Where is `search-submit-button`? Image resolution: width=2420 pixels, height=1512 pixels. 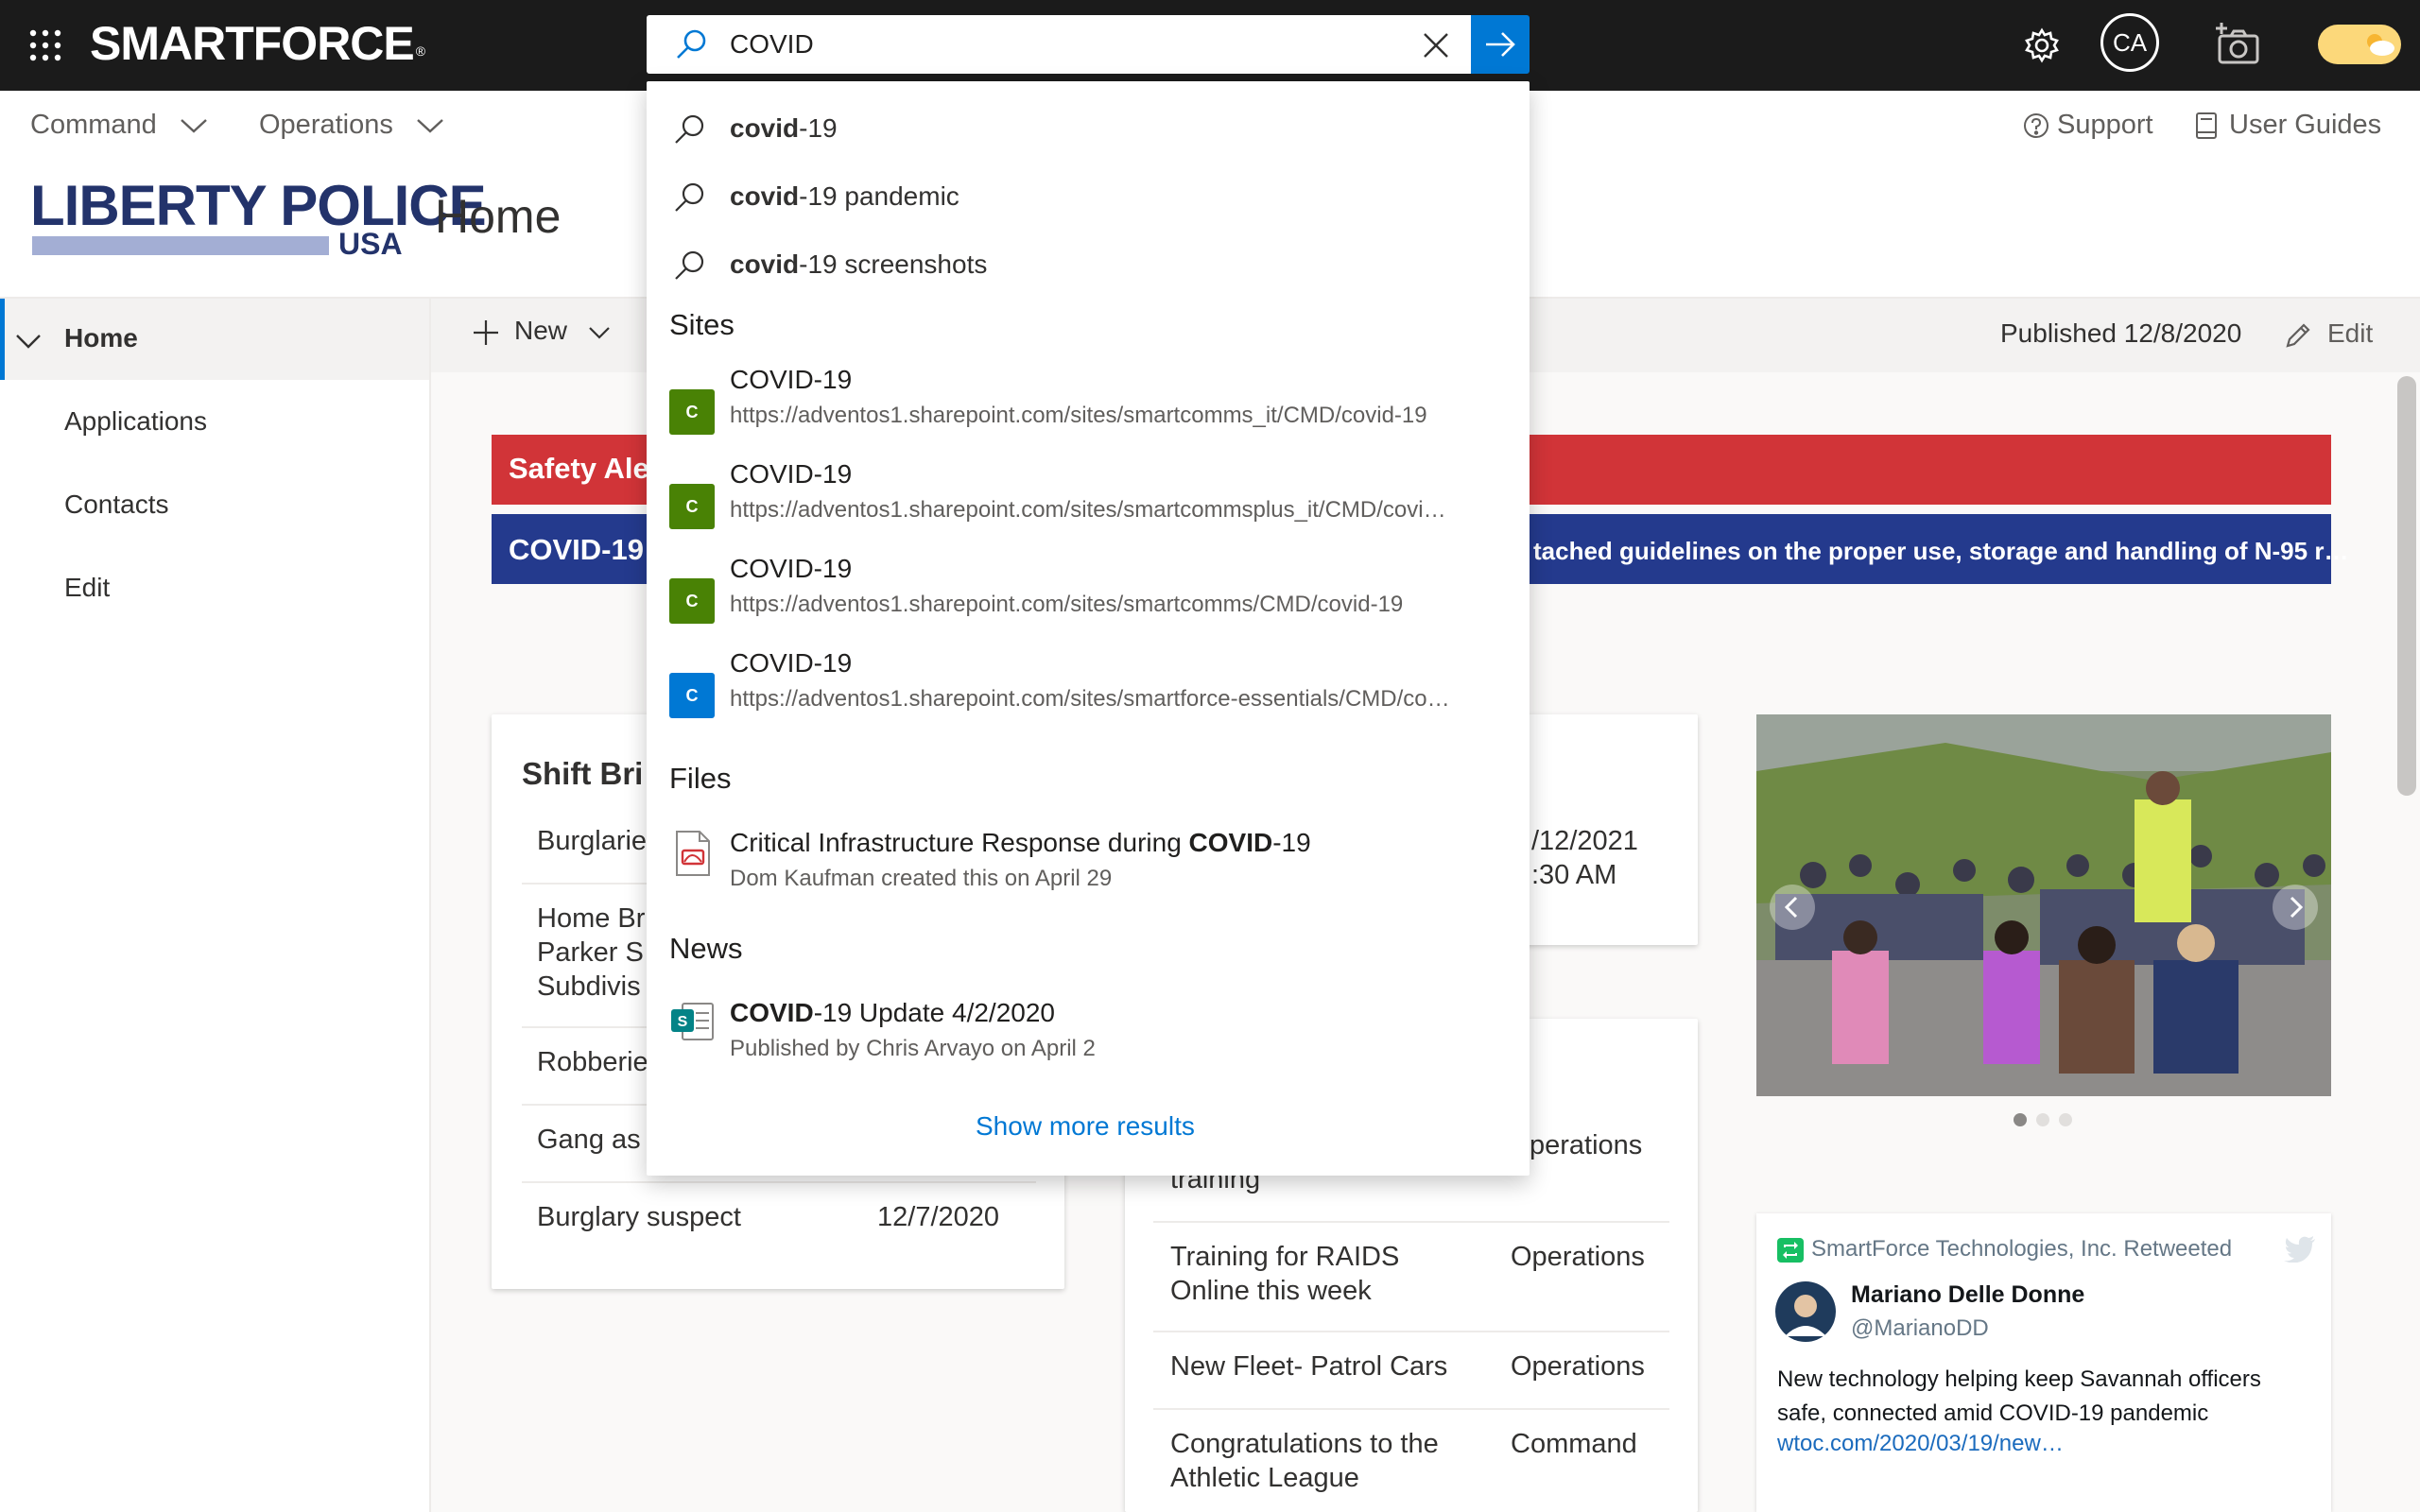
search-submit-button is located at coordinates (1501, 44).